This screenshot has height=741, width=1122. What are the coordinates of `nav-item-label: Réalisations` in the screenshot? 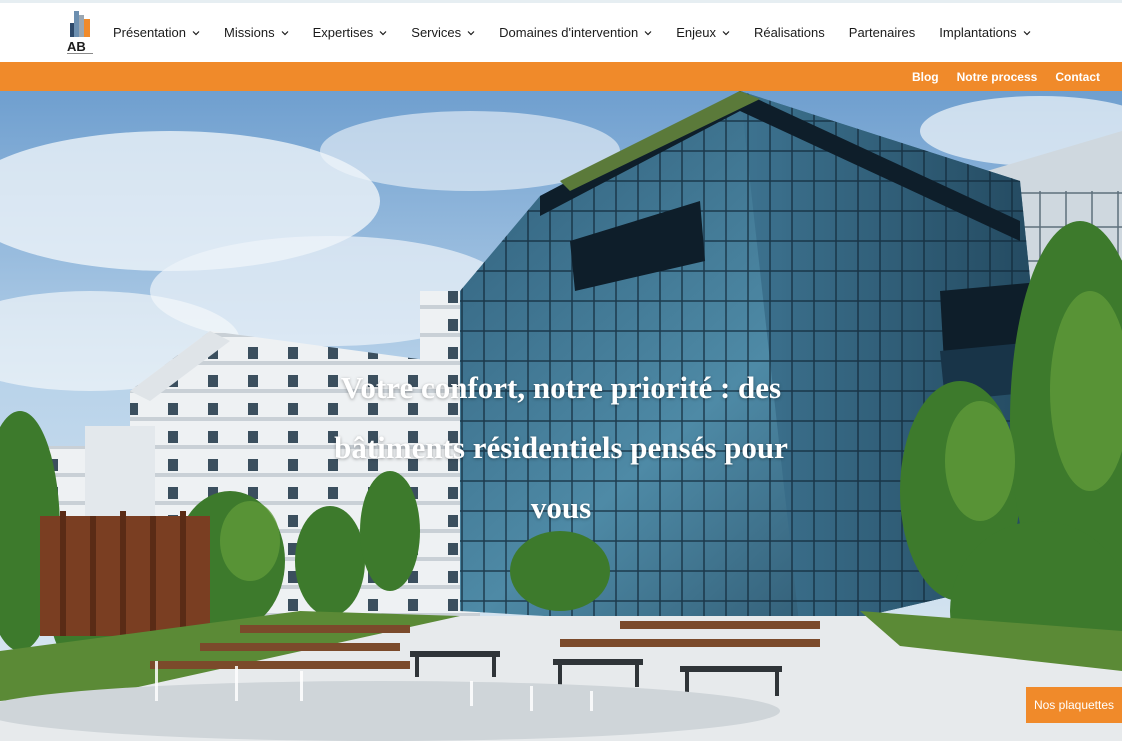 It's located at (789, 32).